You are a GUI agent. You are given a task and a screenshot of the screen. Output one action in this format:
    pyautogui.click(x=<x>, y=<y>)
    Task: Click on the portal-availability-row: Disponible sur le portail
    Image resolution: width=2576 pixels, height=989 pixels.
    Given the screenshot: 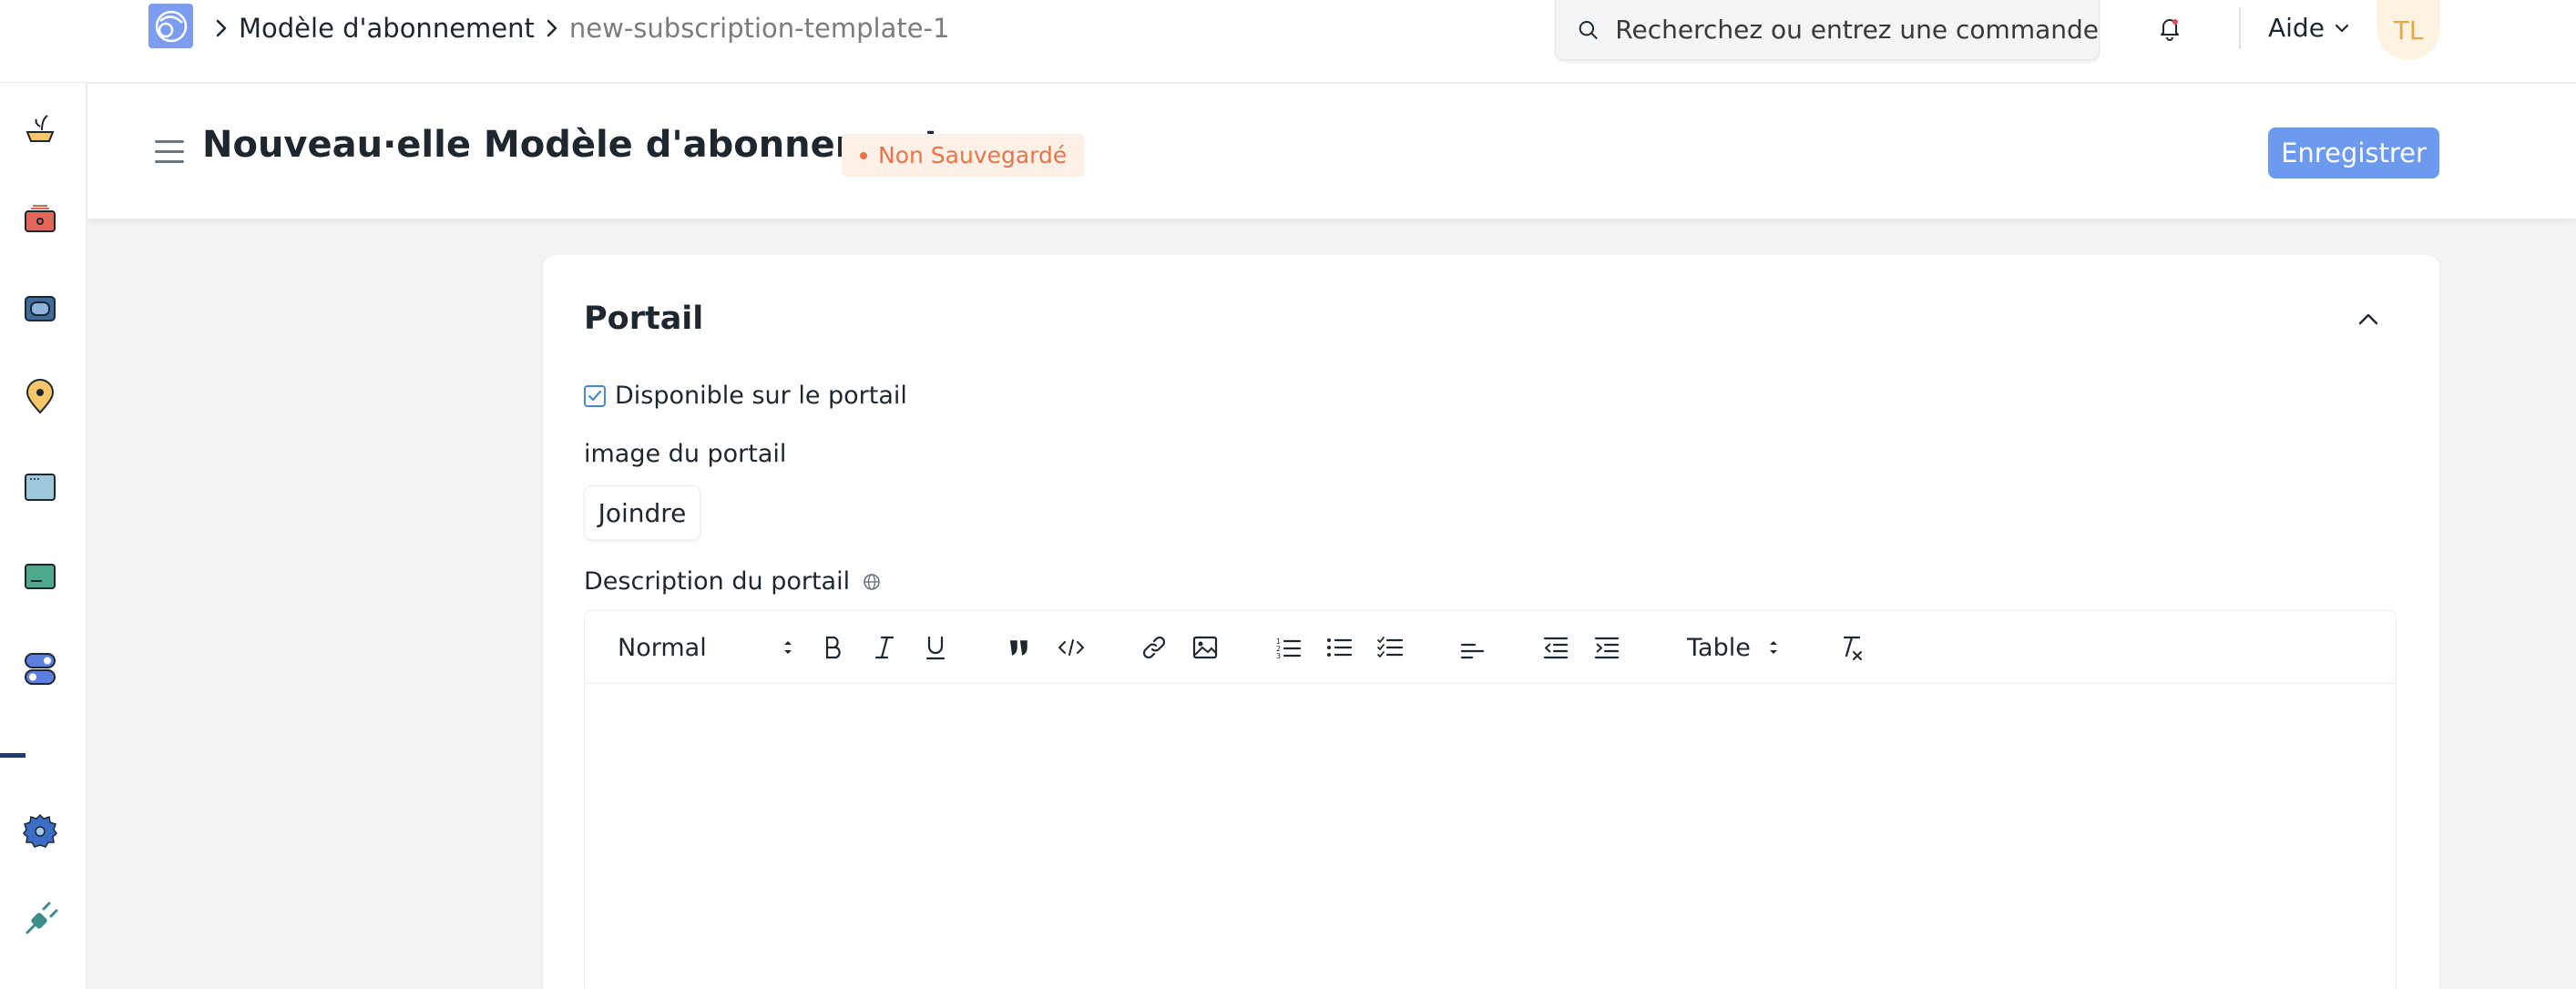 What is the action you would take?
    pyautogui.click(x=746, y=396)
    